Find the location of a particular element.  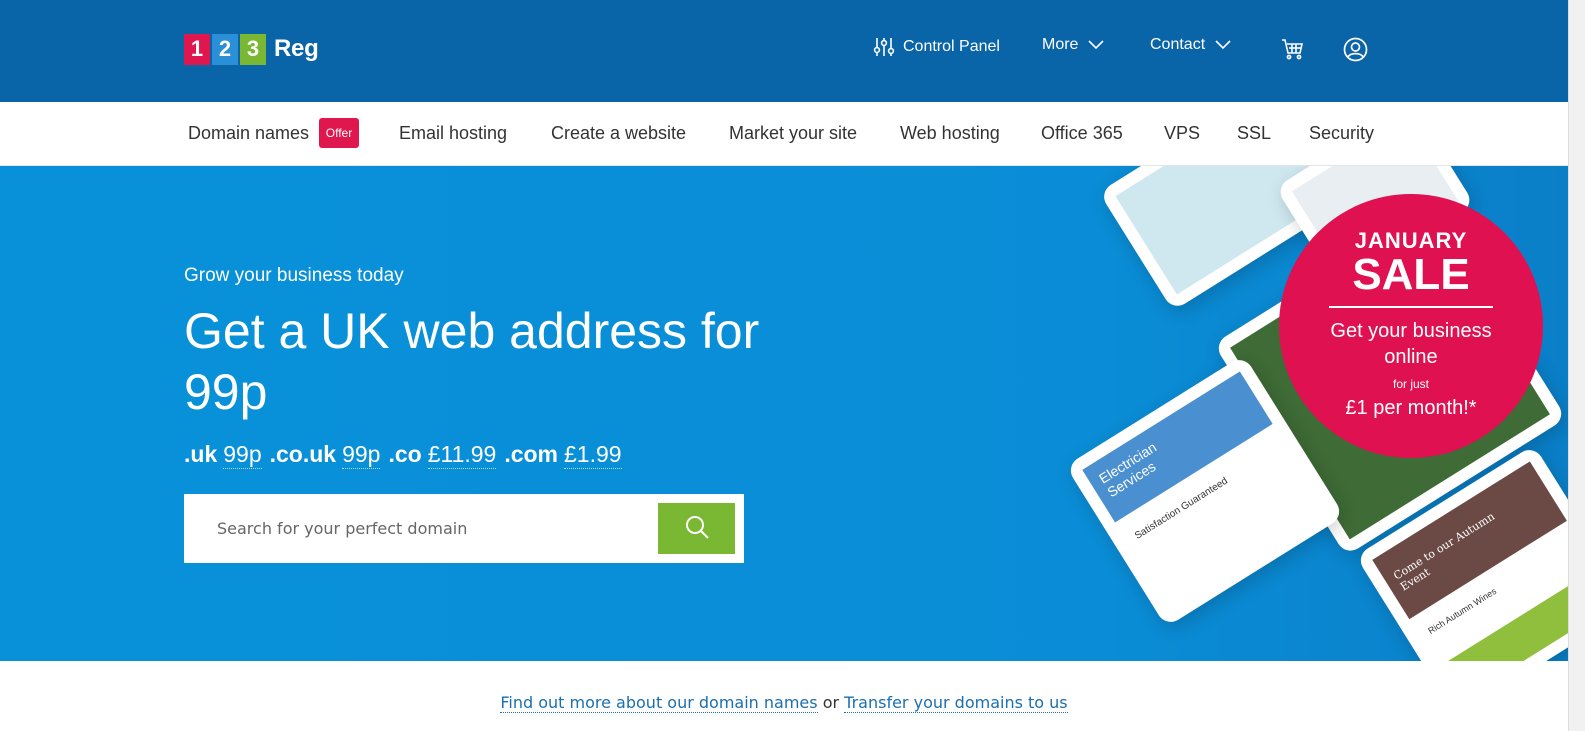

logo-digit-3: 3 is located at coordinates (253, 49).